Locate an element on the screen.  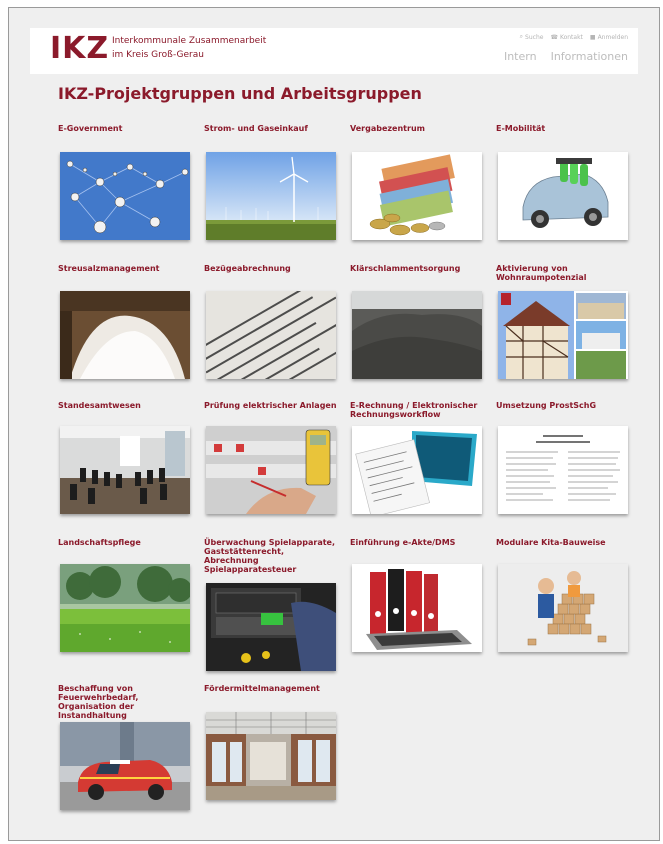
nav-intern: Intern is located at coordinates (520, 56).